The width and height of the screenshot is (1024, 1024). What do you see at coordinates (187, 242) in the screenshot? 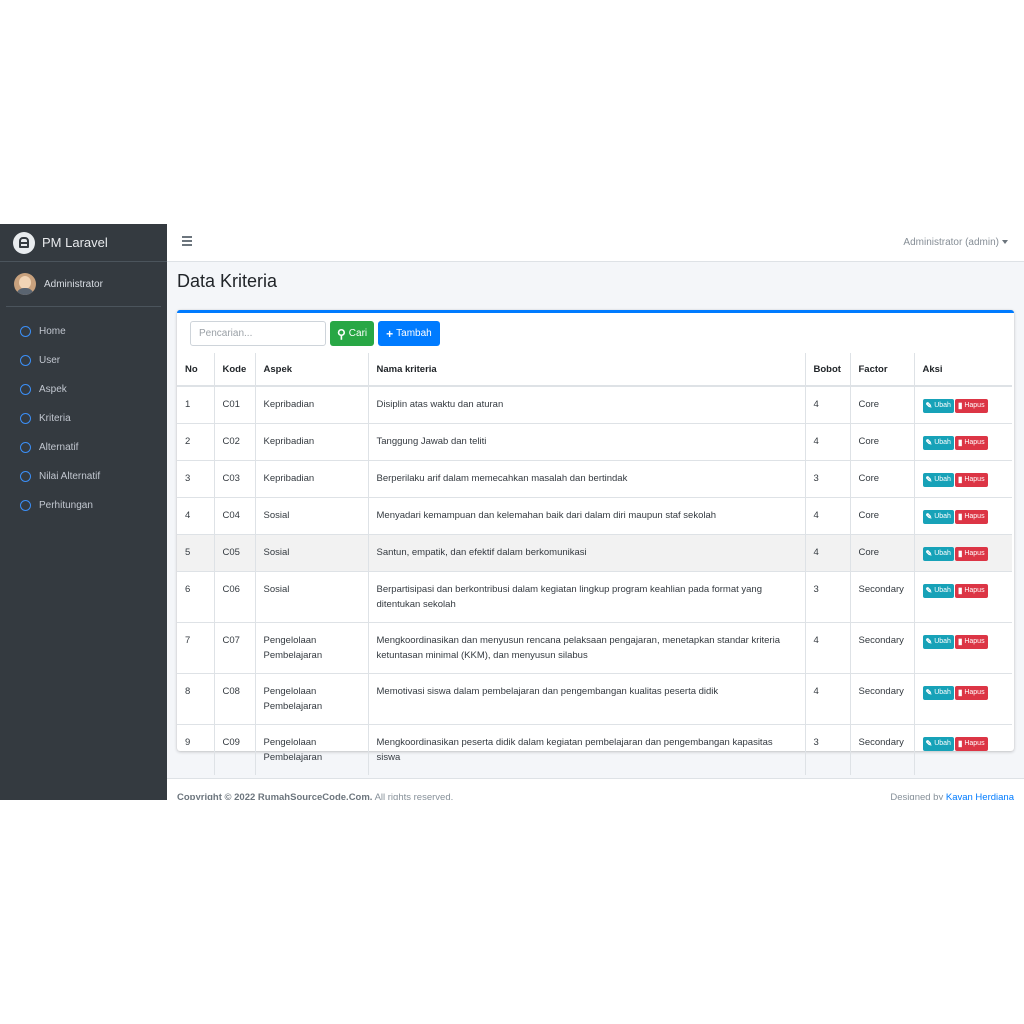
I see `hamburger-menu-icon` at bounding box center [187, 242].